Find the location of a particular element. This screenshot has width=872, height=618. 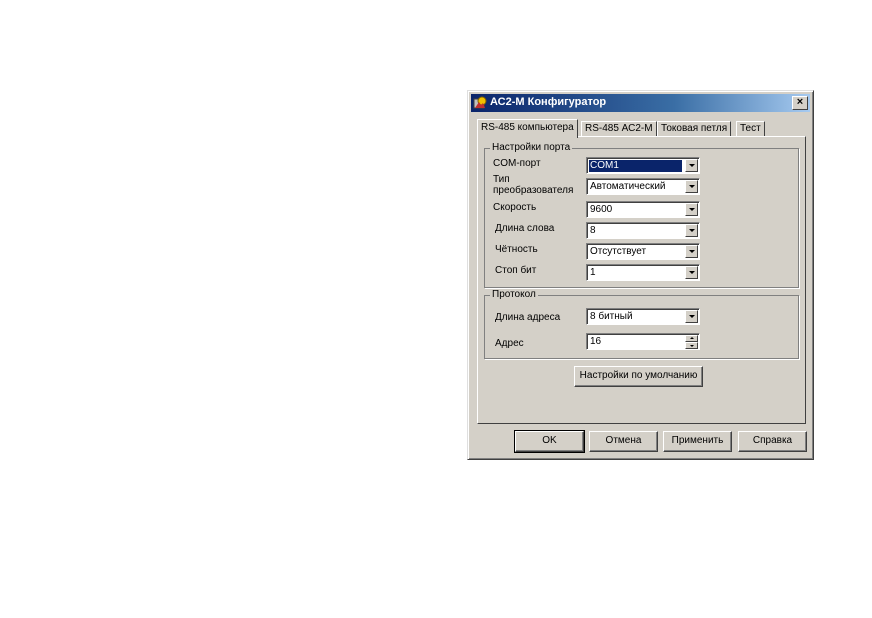

ok-button: OK is located at coordinates (549, 441).